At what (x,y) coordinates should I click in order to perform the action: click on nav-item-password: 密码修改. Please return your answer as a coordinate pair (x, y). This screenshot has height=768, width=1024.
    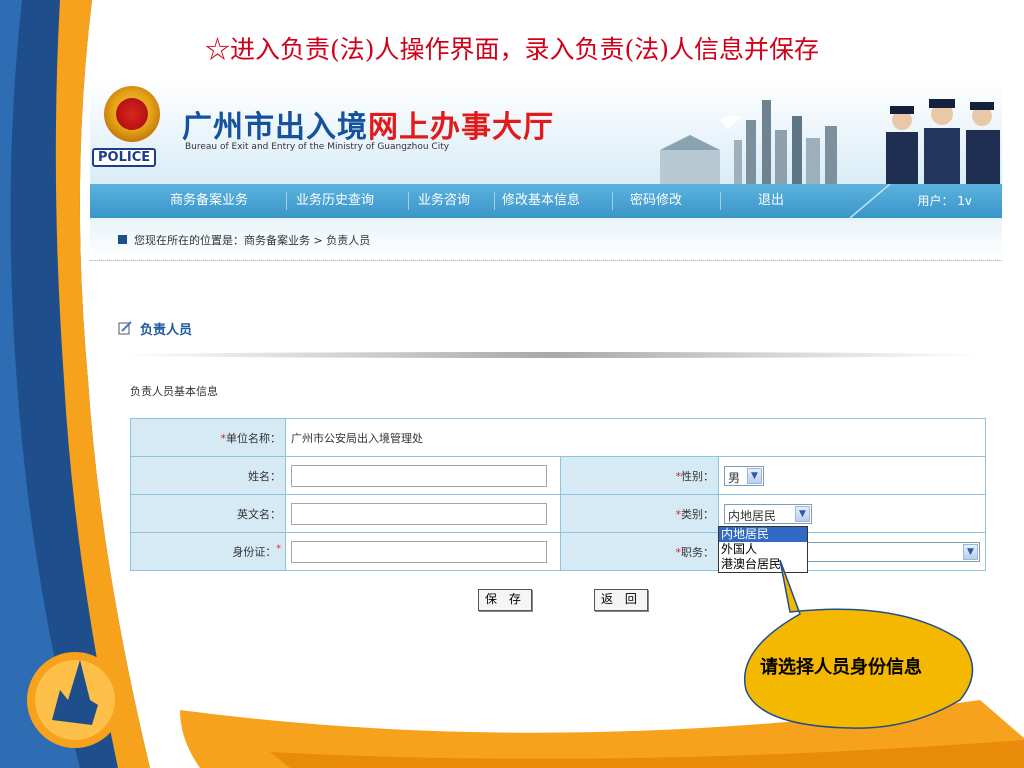
    Looking at the image, I should click on (656, 201).